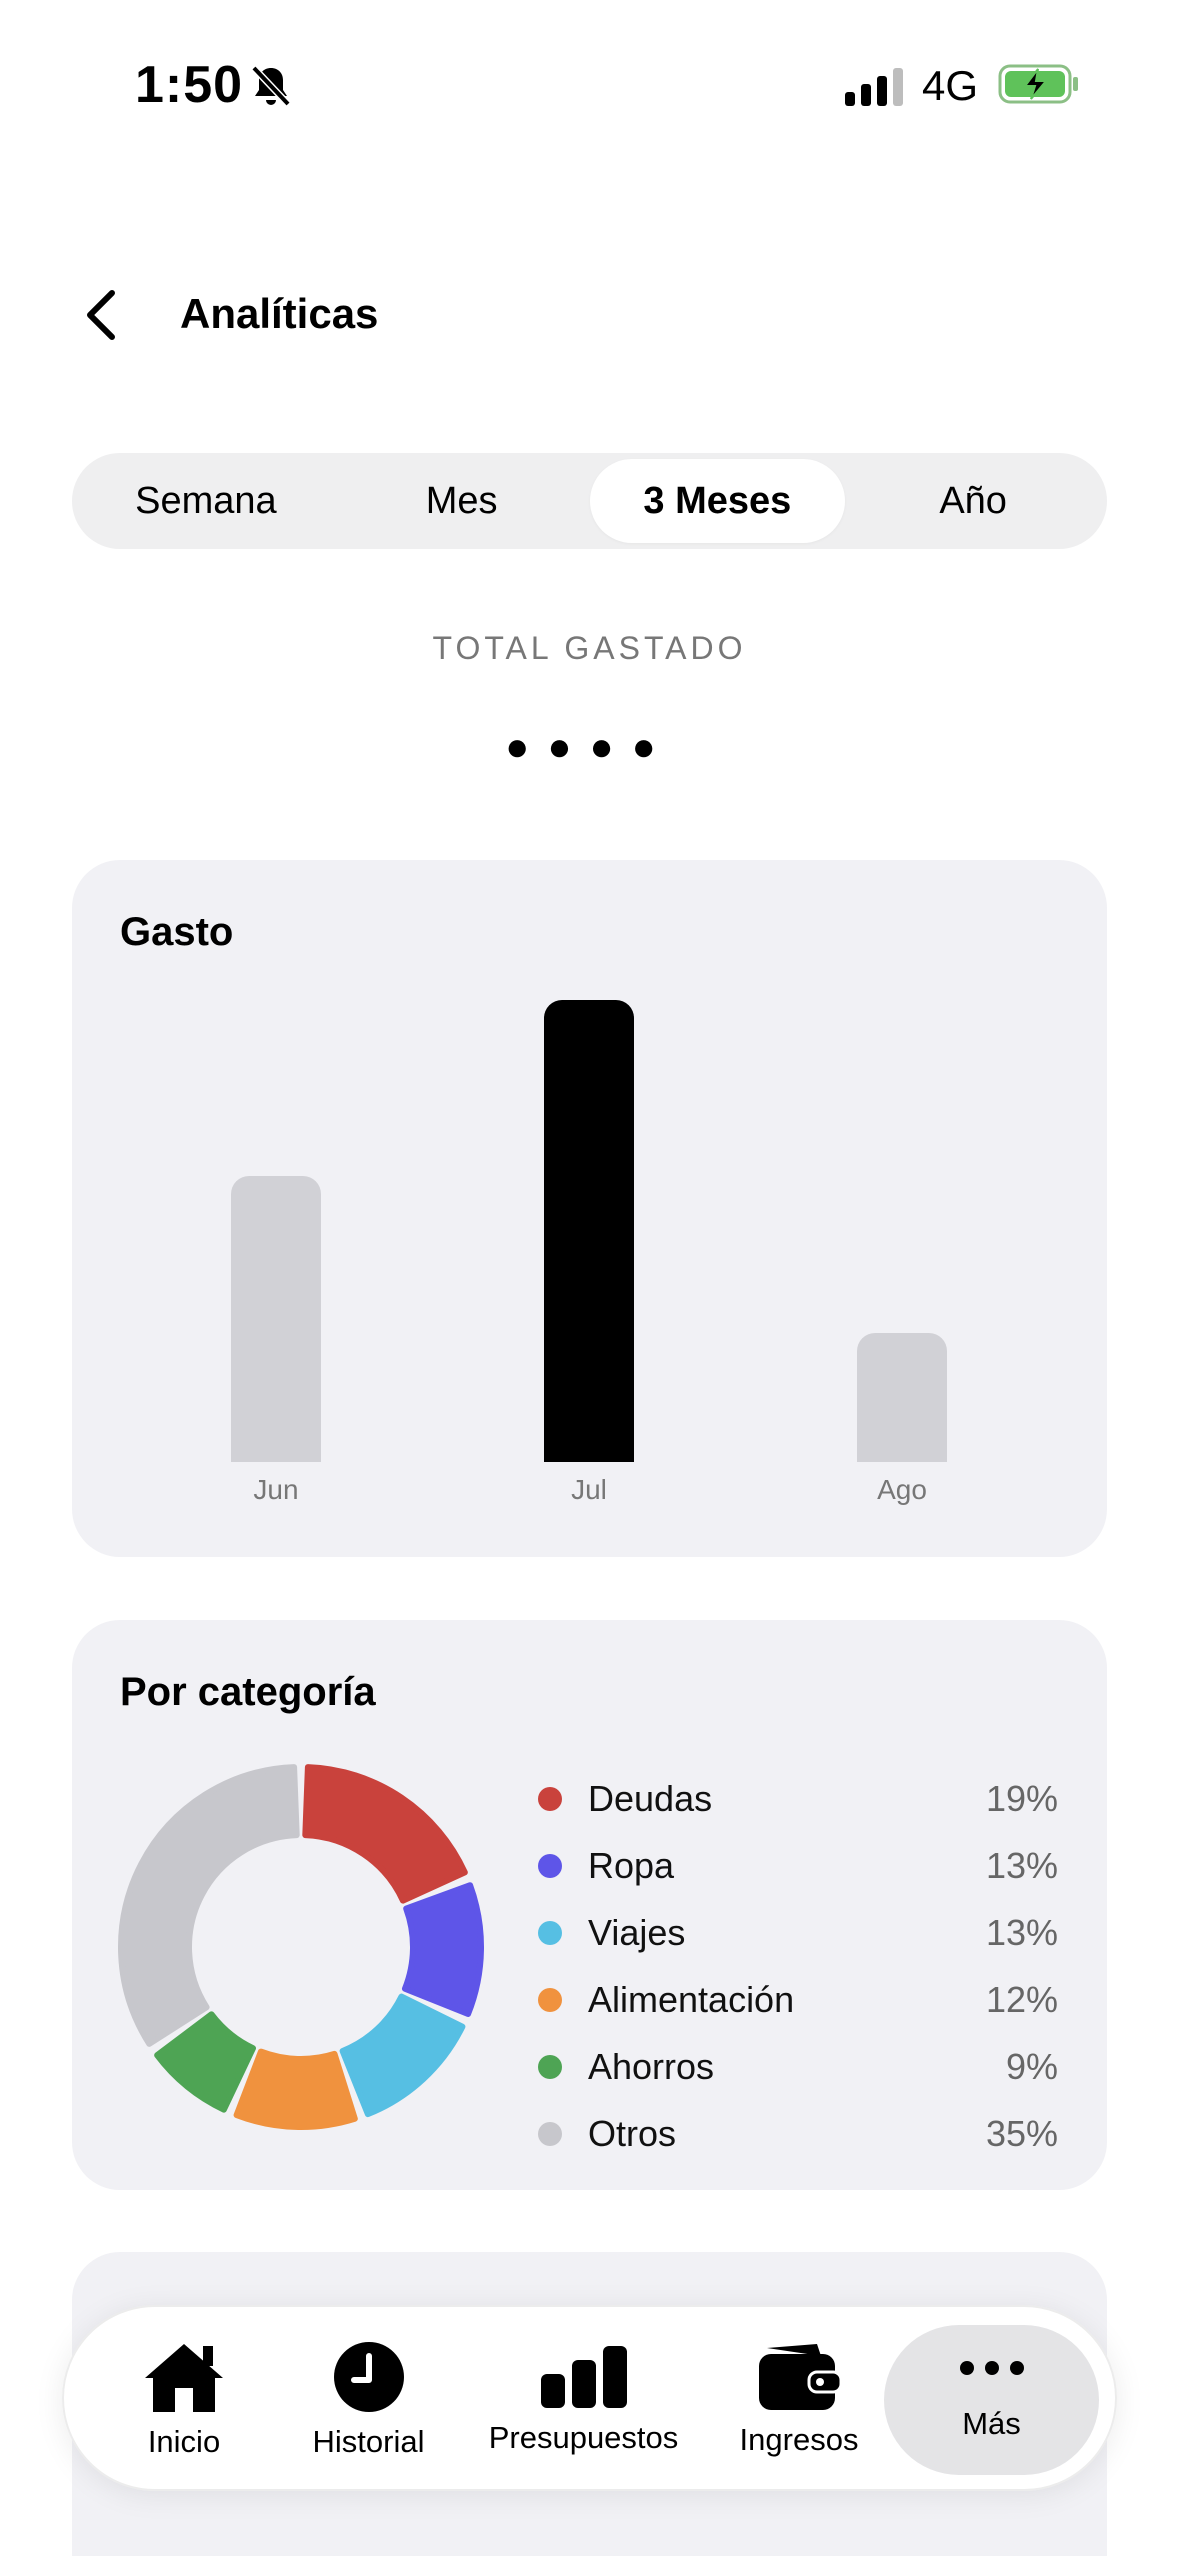  I want to click on back-chevron-icon, so click(103, 315).